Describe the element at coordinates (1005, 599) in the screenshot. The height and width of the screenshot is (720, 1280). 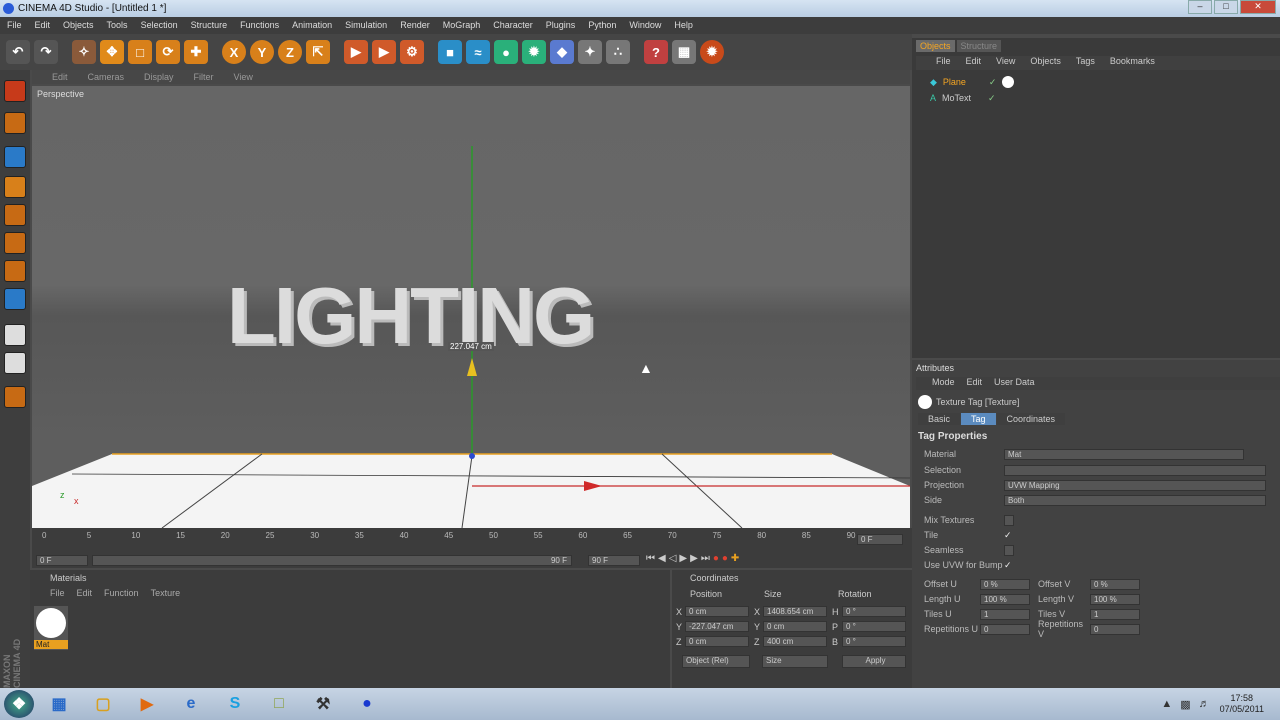
I see `length-u-field: 100 %` at that location.